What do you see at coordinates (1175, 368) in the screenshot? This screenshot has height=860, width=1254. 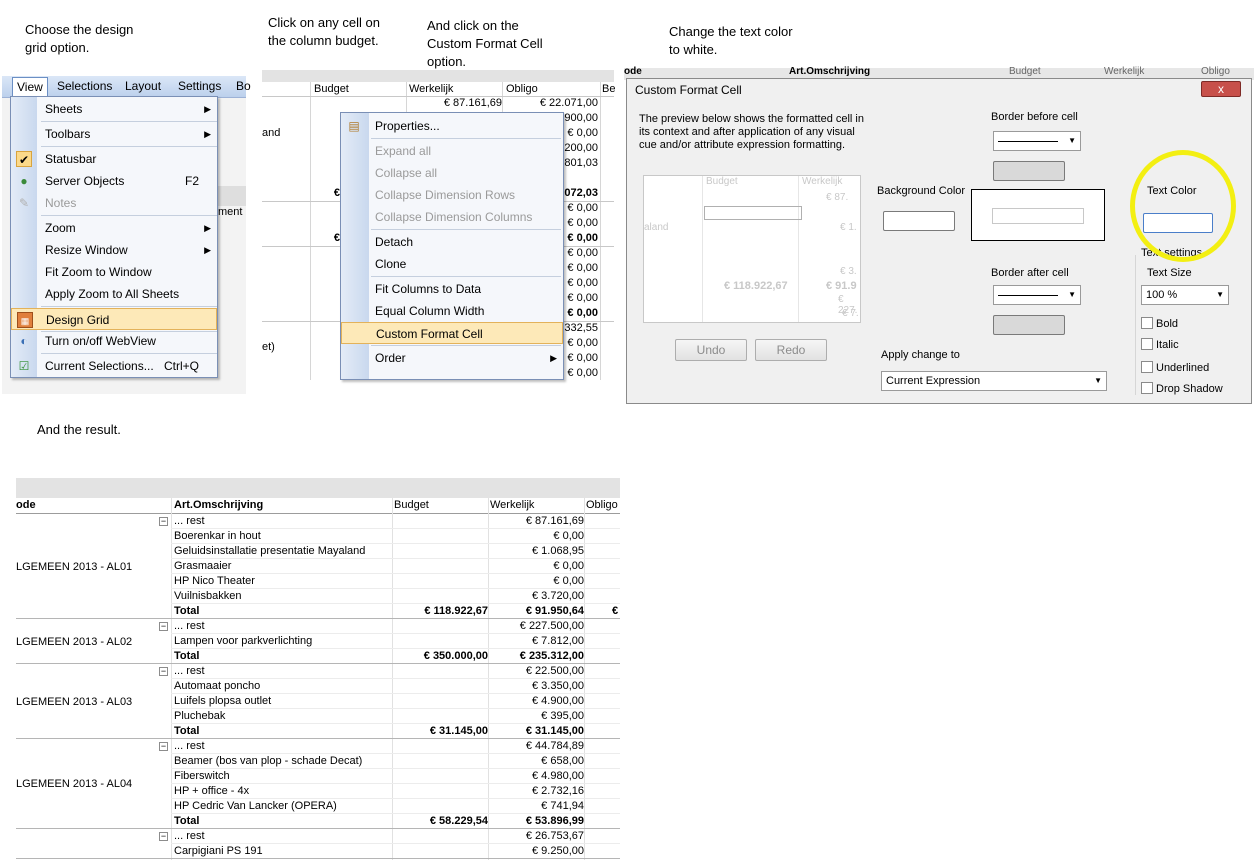 I see `underlined-checkbox: Underlined` at bounding box center [1175, 368].